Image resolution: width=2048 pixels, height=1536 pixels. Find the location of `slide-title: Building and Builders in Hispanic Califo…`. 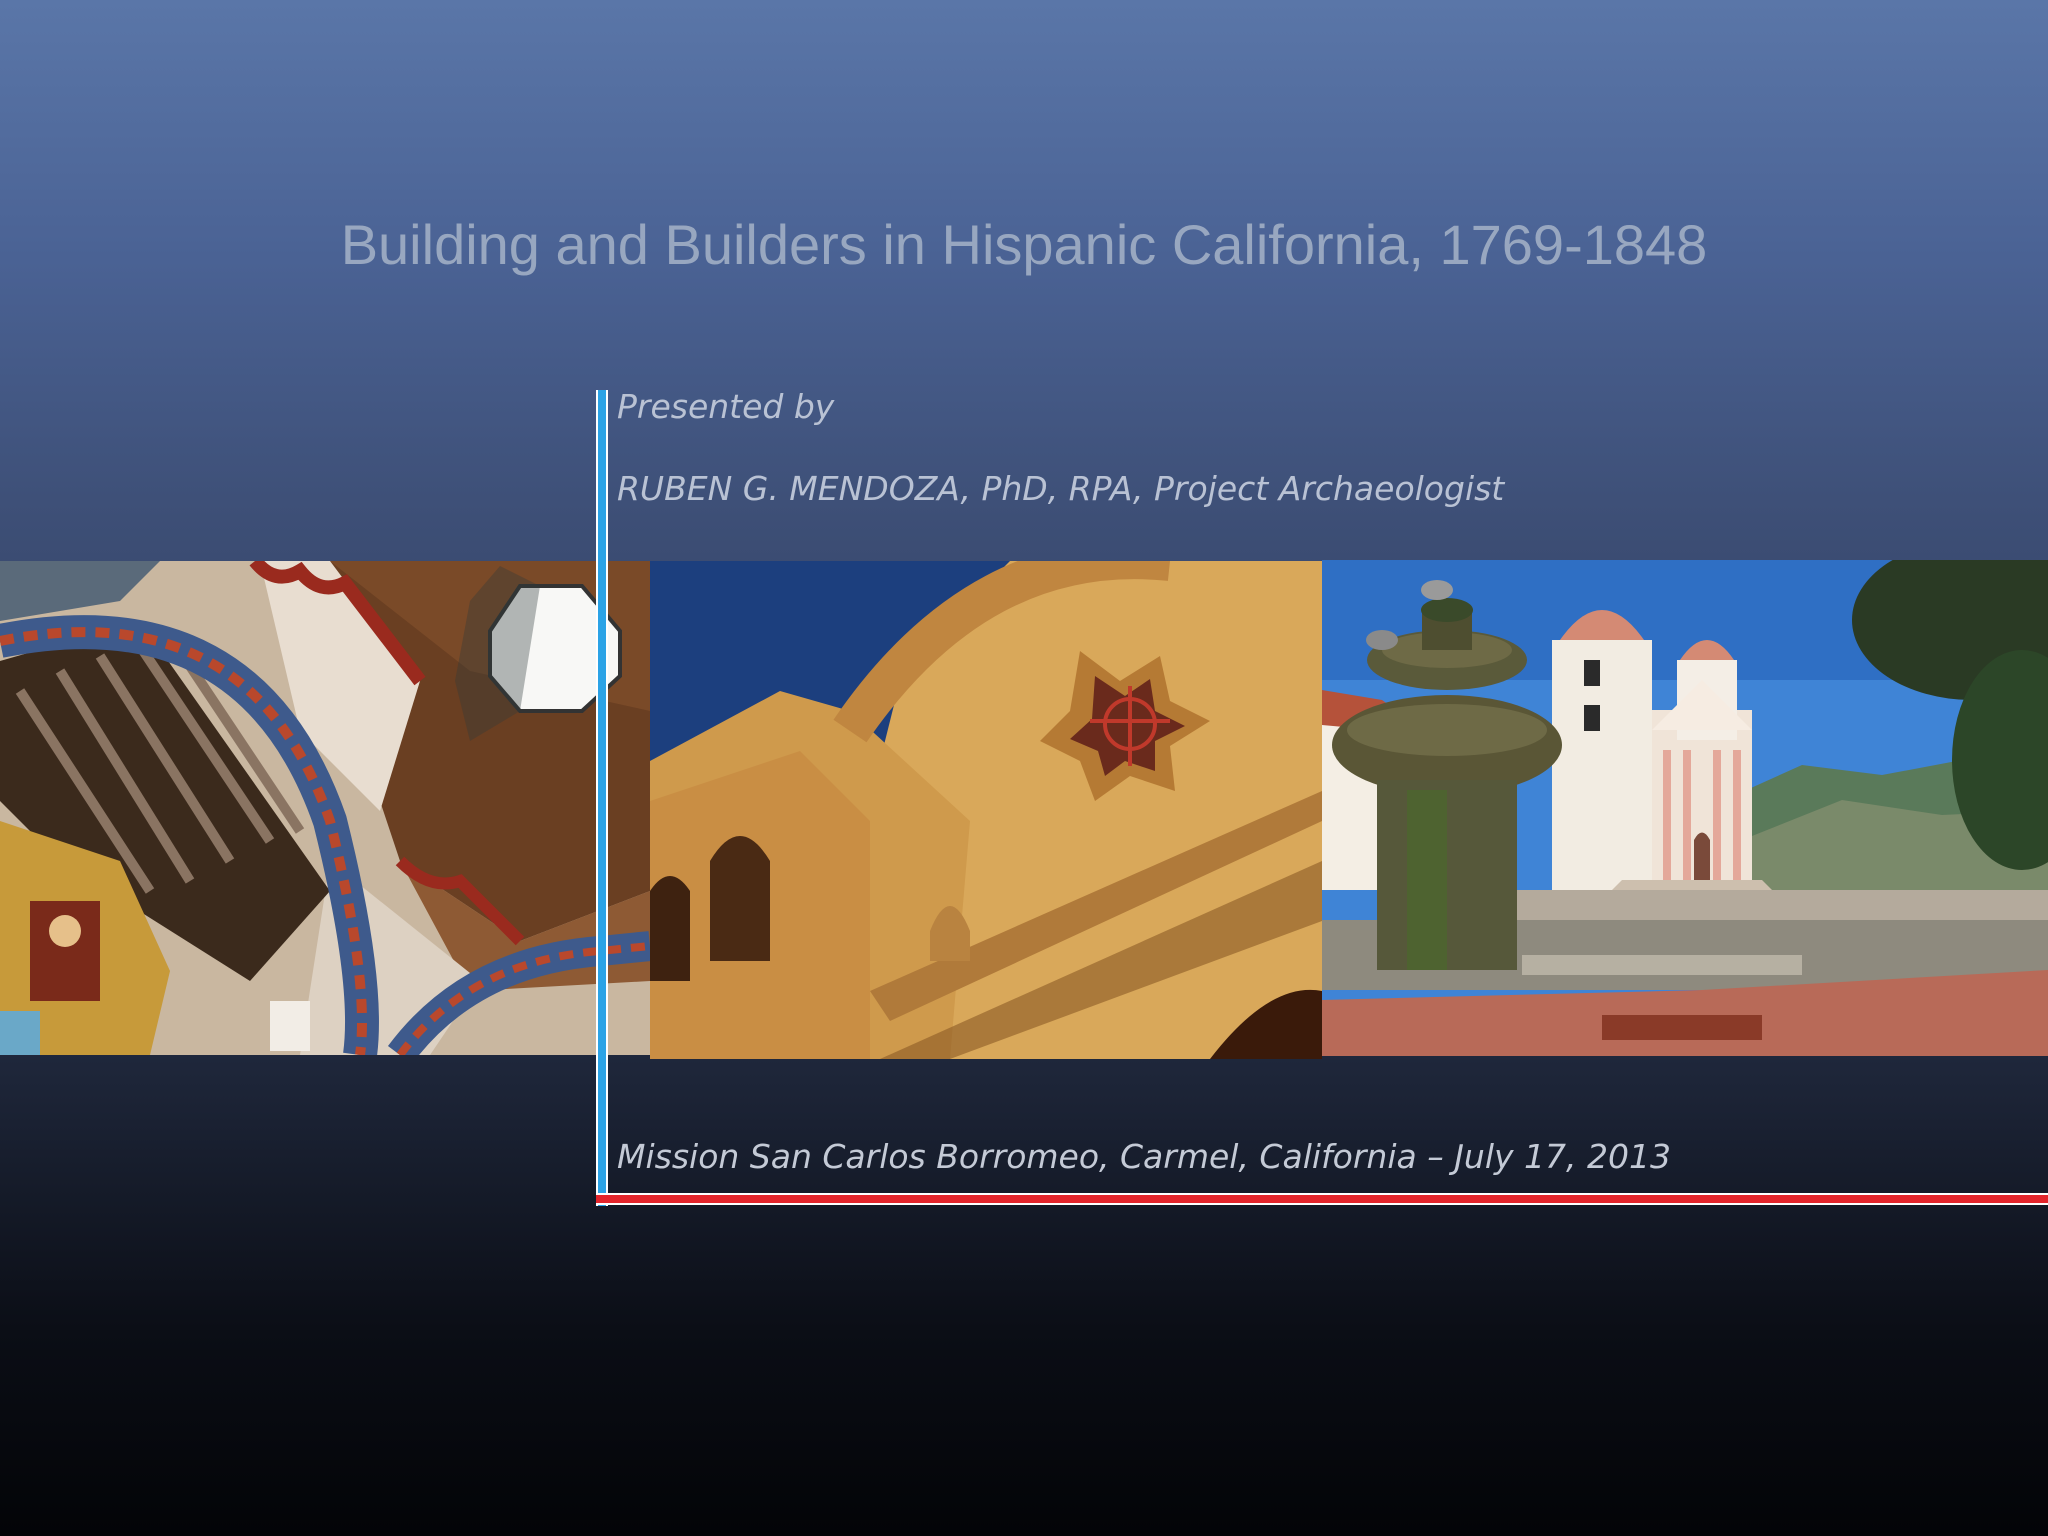

slide-title: Building and Builders in Hispanic Califo… is located at coordinates (1024, 244).